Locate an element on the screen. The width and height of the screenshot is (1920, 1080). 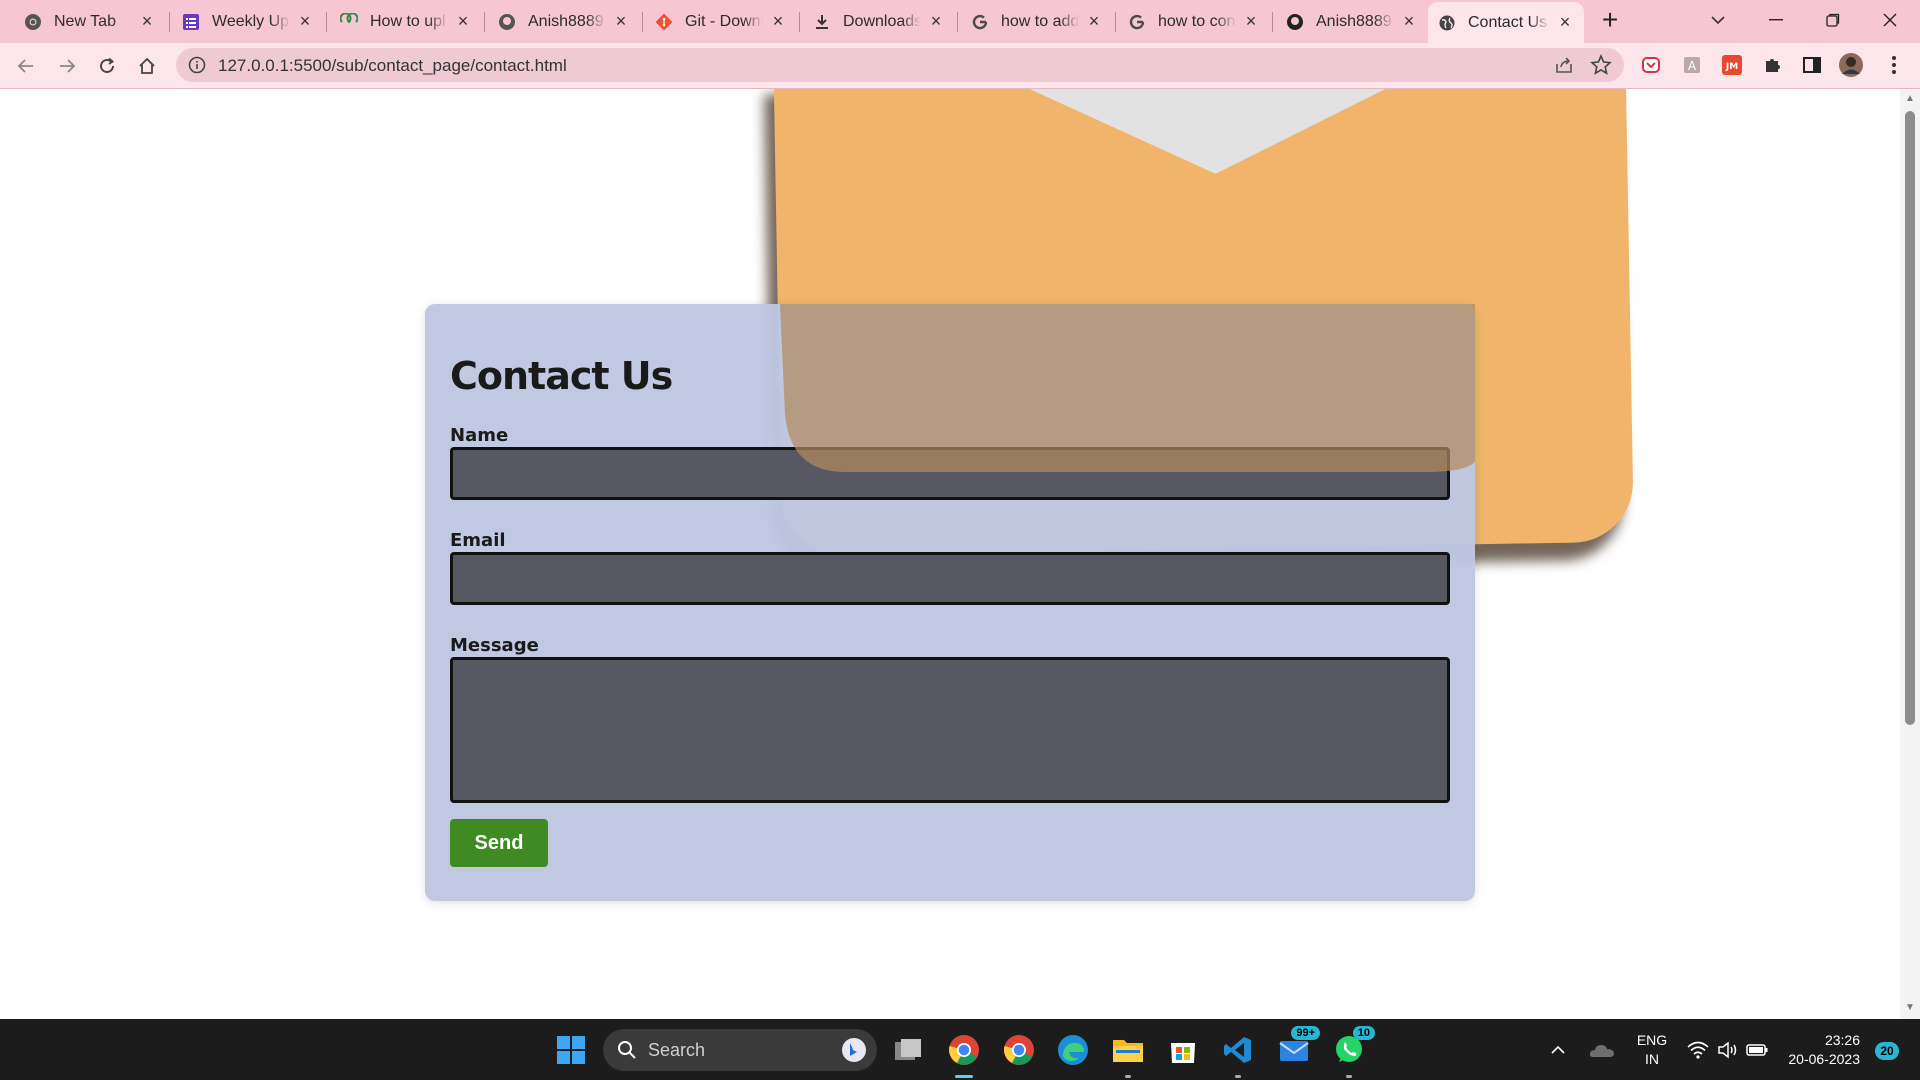
page-scrollbar: ▲ ▼ is located at coordinates (1910, 554).